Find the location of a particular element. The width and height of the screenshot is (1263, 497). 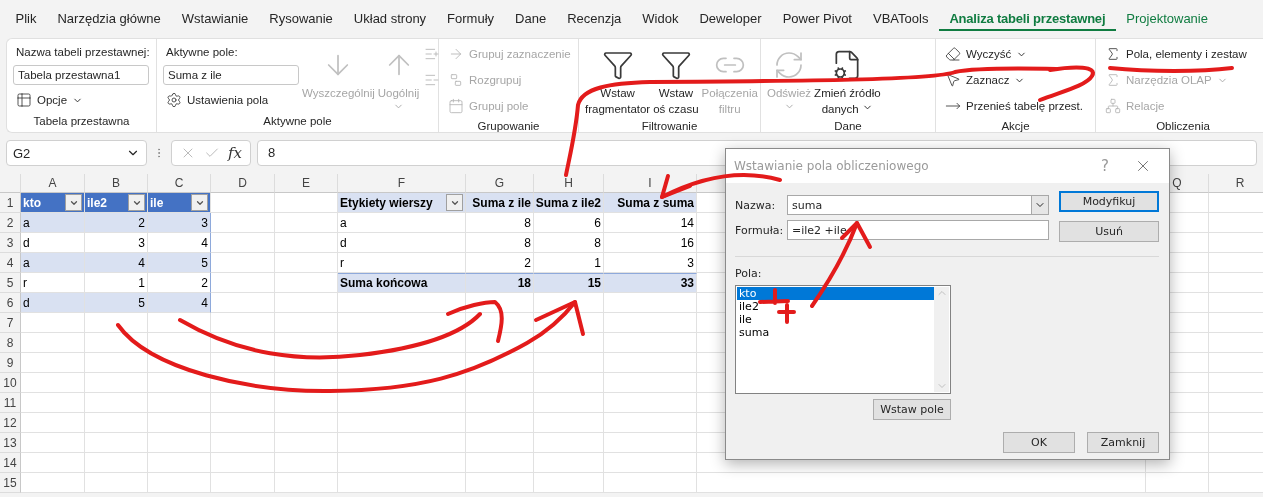

field-label: Nazwa: is located at coordinates (756, 205).